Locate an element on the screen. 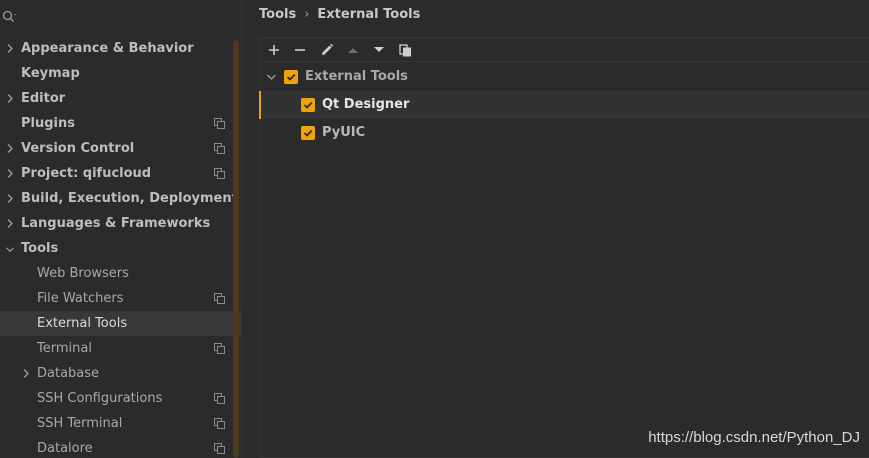 The width and height of the screenshot is (869, 458). sidebar-item-external-tools: External Tools is located at coordinates (120, 323).